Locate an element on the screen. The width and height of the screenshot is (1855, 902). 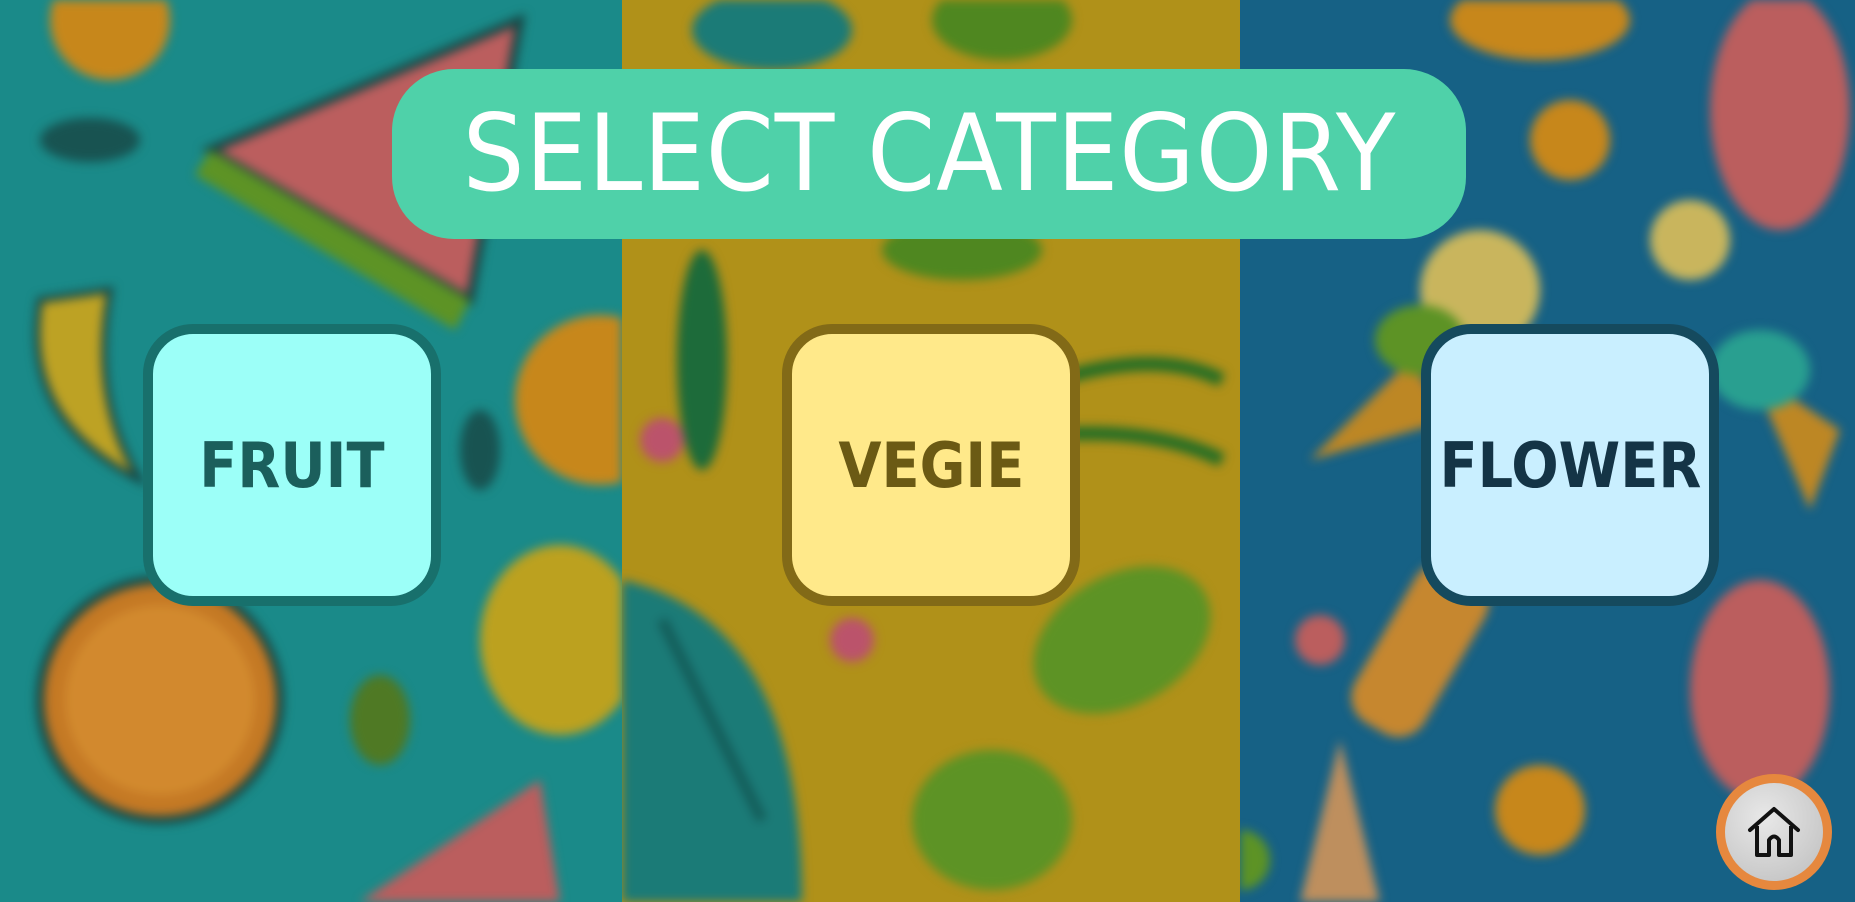
home-button is located at coordinates (1774, 832).